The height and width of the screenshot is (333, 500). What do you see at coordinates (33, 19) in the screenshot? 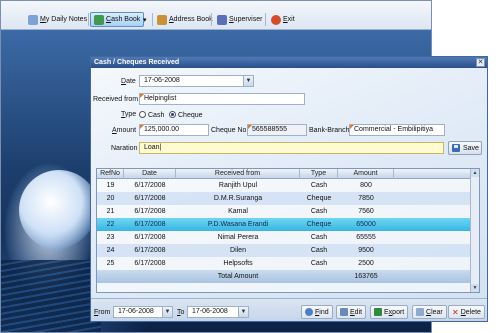
I see `notes-icon` at bounding box center [33, 19].